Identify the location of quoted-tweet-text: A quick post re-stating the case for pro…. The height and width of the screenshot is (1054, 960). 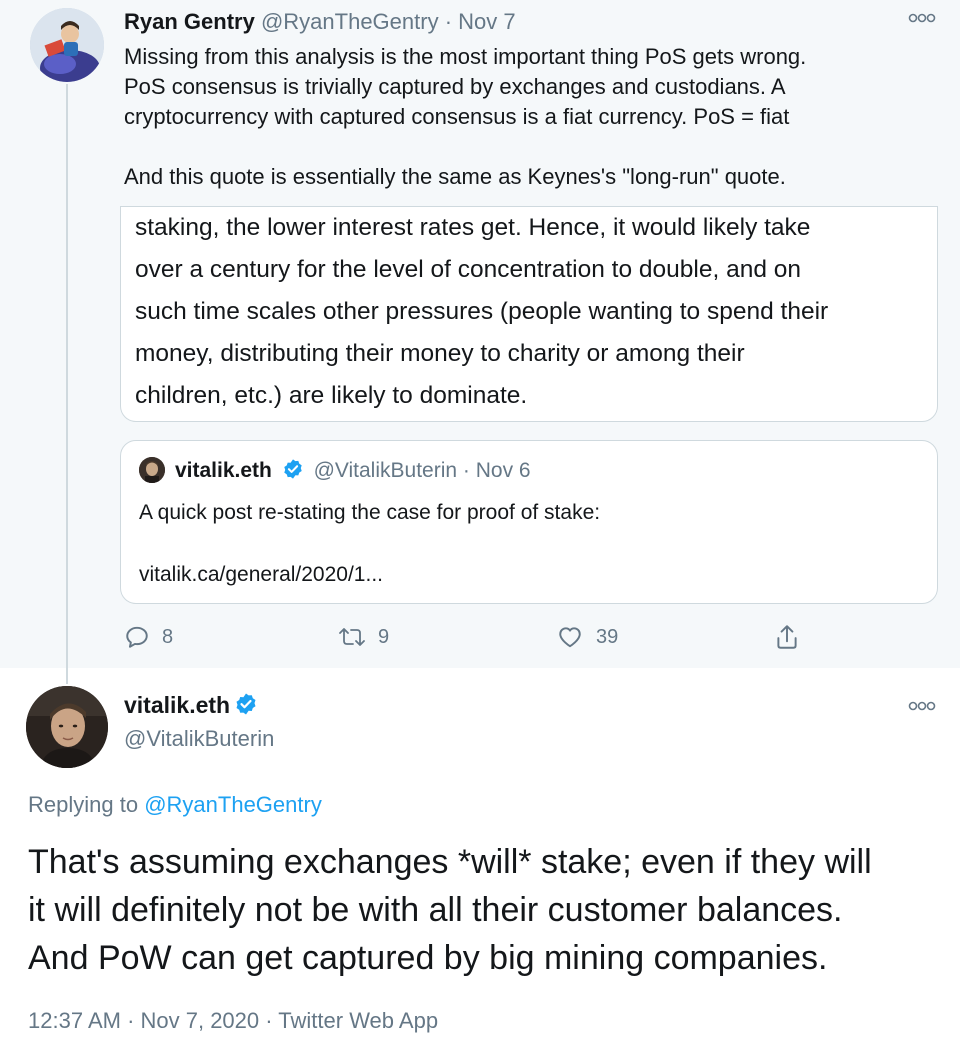
(370, 512).